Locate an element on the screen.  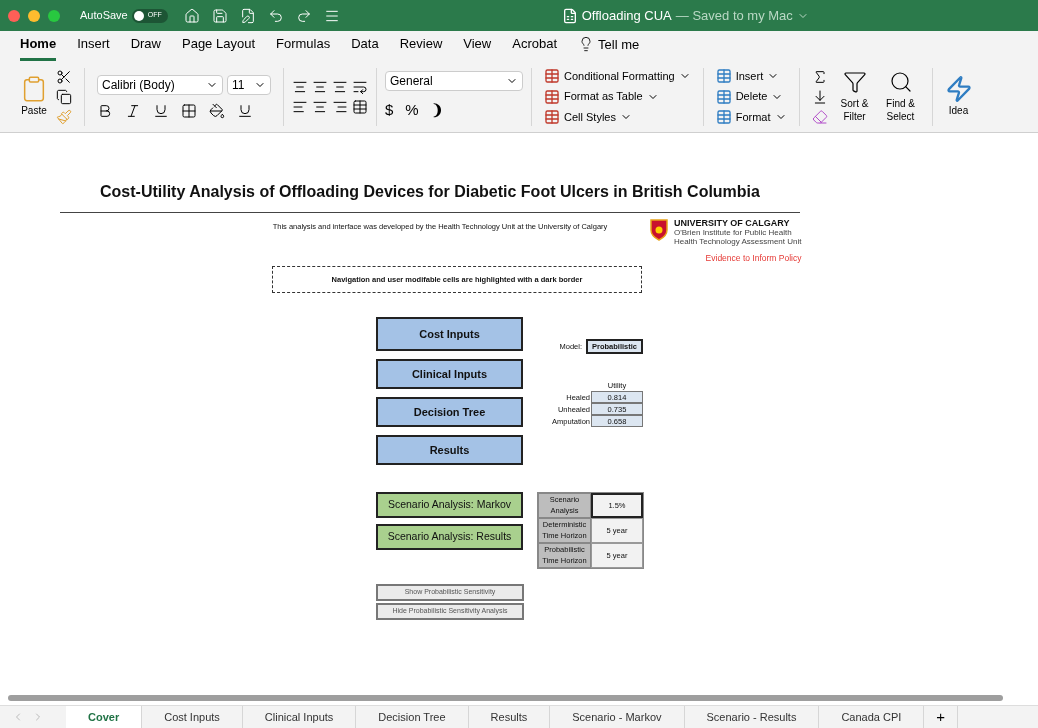
font-name-dropdown: Calibri (Body) is located at coordinates (160, 84).